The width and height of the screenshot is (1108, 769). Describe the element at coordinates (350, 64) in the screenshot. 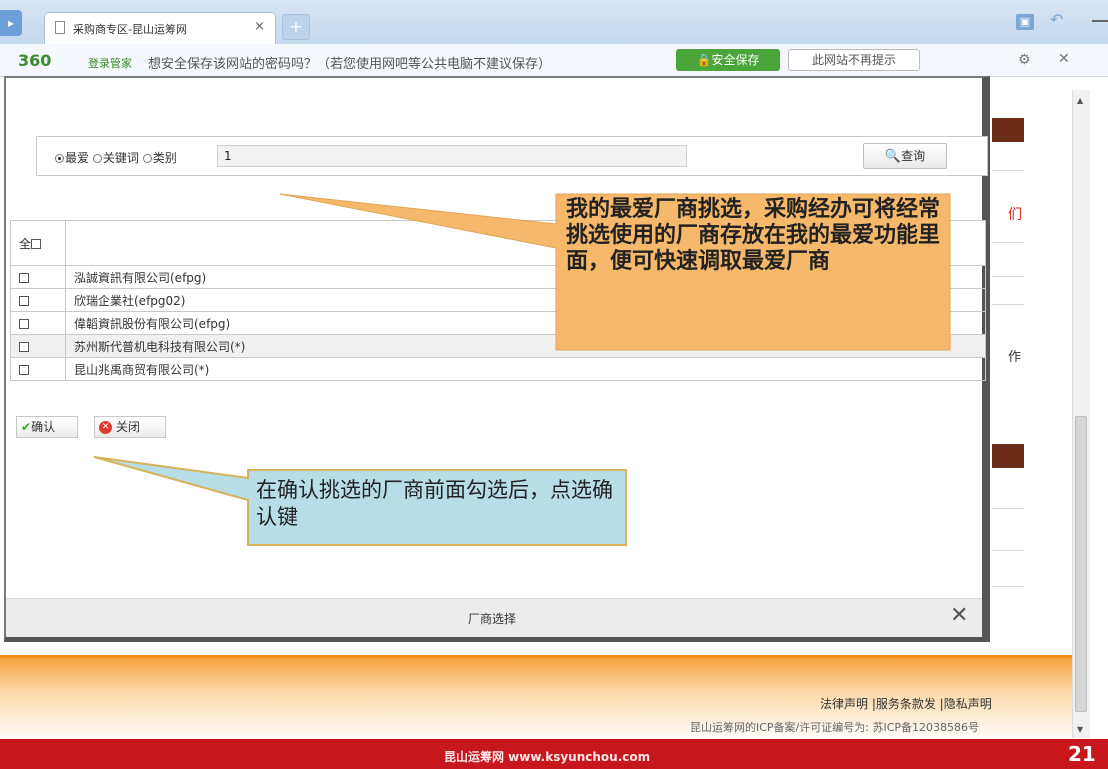

I see `password-prompt-text: 想安全保存该网站的密码吗？（若您使用网吧等公共电脑不建议保存）` at that location.